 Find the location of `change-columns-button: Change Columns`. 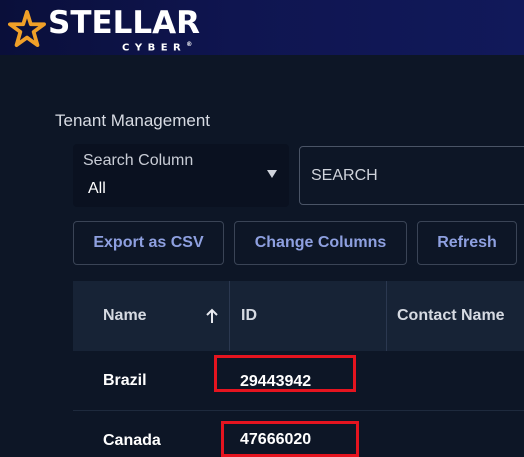

change-columns-button: Change Columns is located at coordinates (320, 243).